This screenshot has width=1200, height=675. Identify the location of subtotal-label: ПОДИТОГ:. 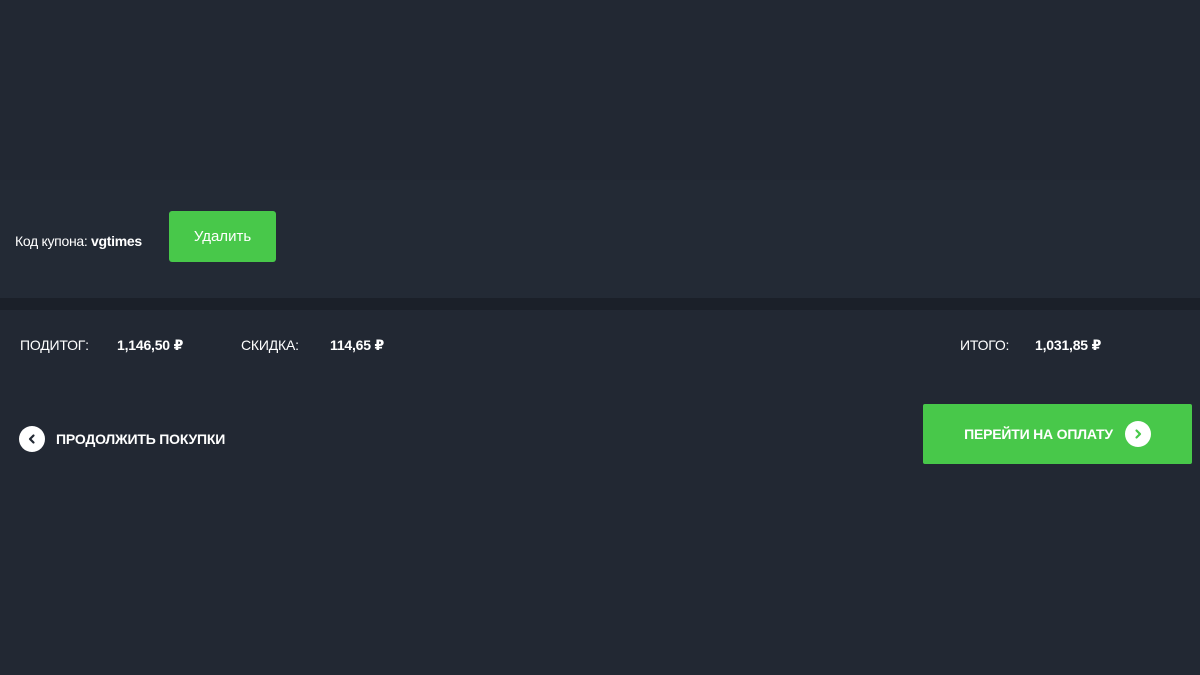
(54, 345).